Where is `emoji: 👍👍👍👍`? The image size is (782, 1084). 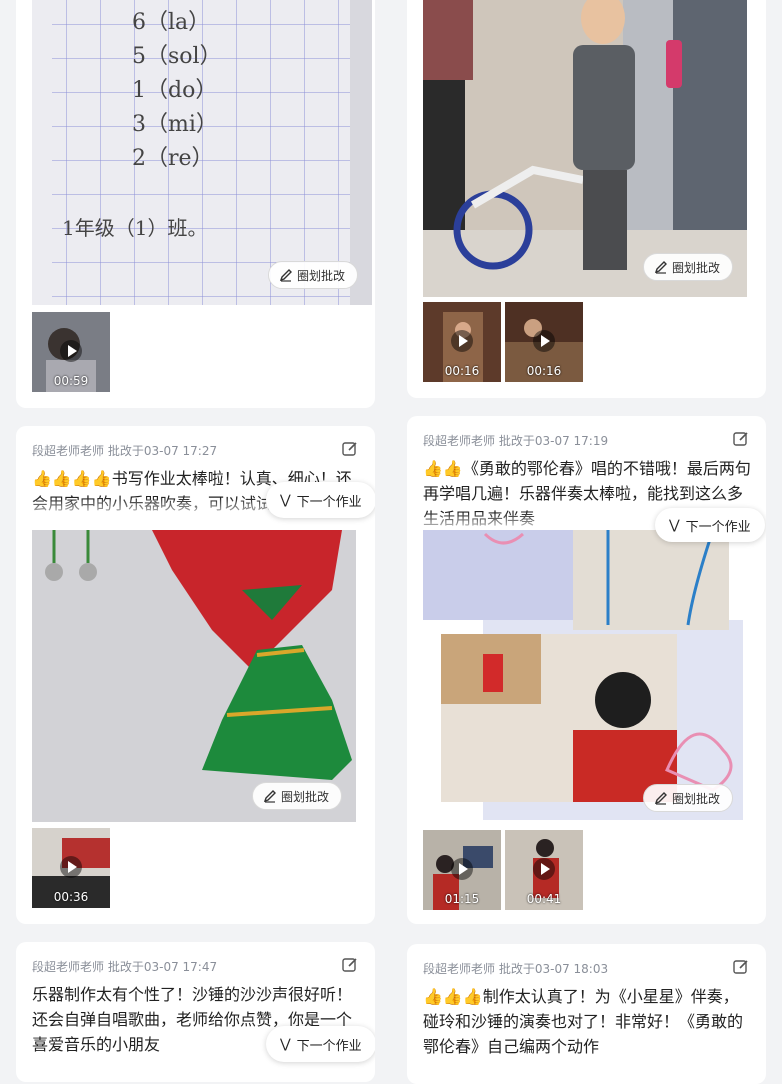 emoji: 👍👍👍👍 is located at coordinates (72, 478).